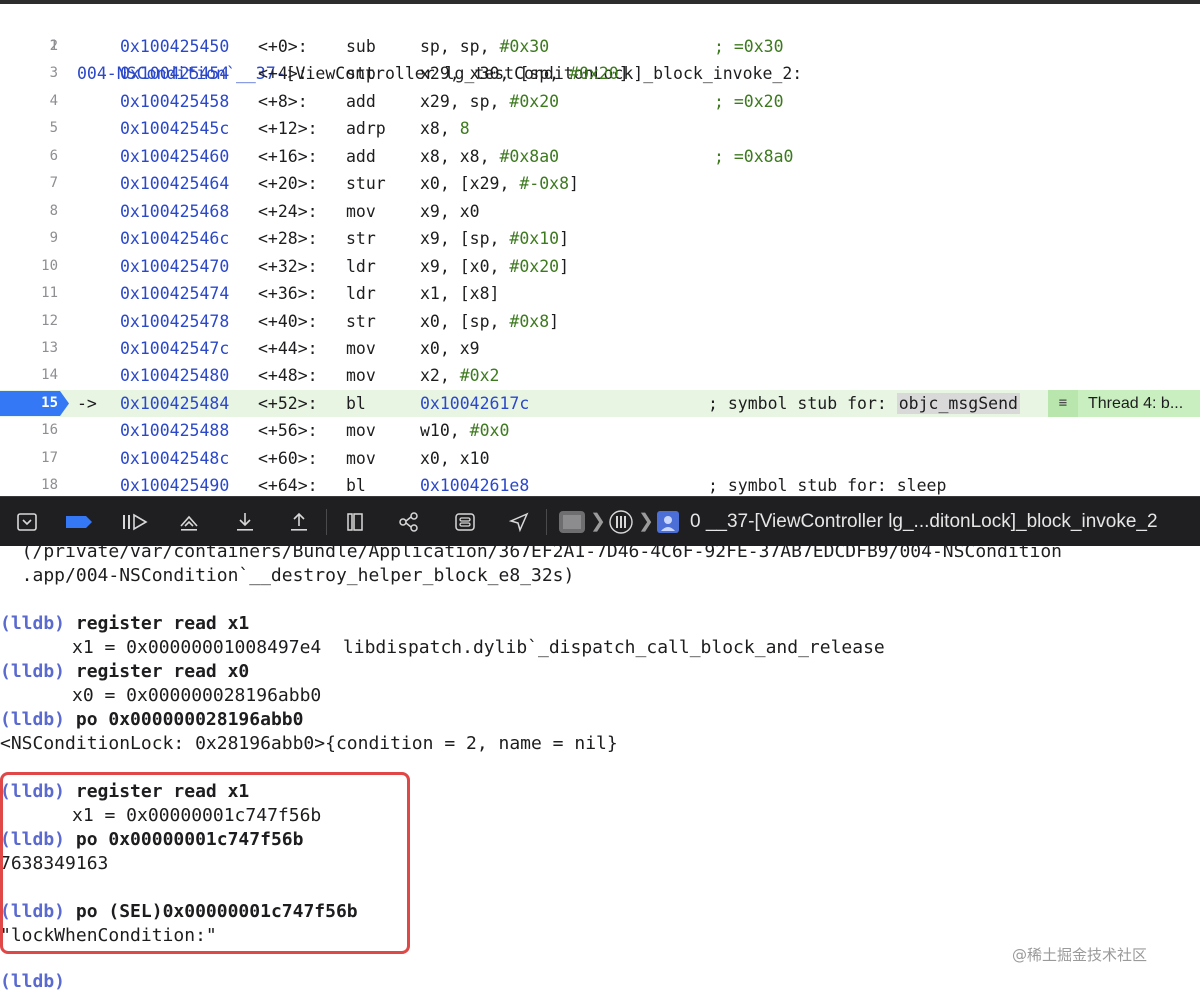  Describe the element at coordinates (53, 183) in the screenshot. I see `line-number: 7` at that location.